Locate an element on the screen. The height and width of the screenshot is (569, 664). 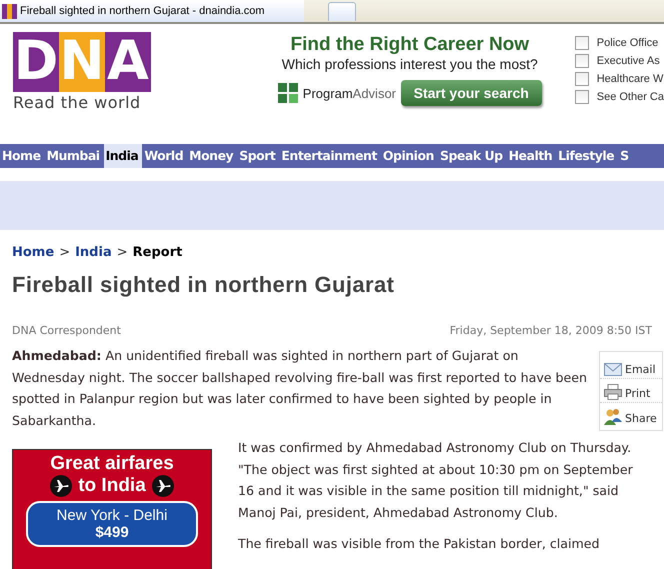
nav-tab: India is located at coordinates (123, 156).